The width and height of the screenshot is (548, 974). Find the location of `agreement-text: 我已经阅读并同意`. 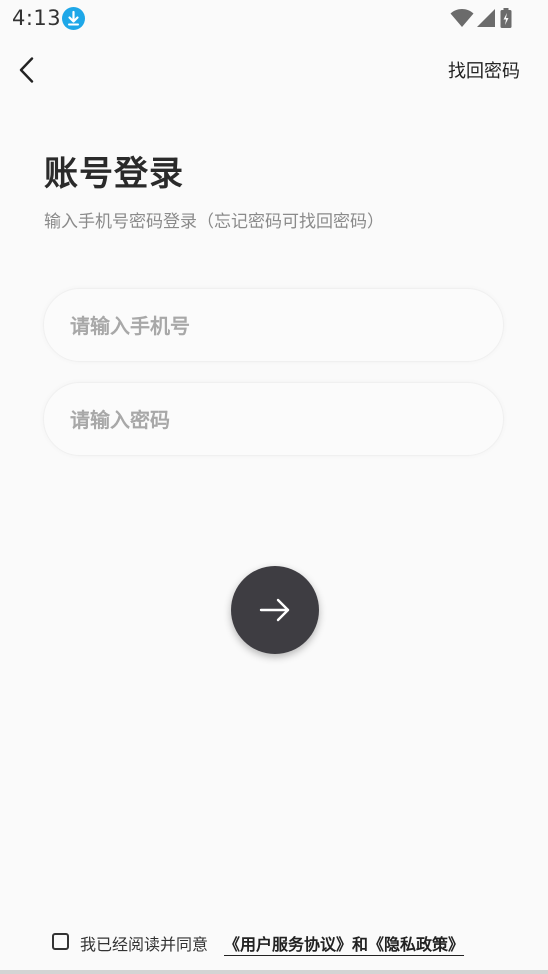

agreement-text: 我已经阅读并同意 is located at coordinates (144, 944).